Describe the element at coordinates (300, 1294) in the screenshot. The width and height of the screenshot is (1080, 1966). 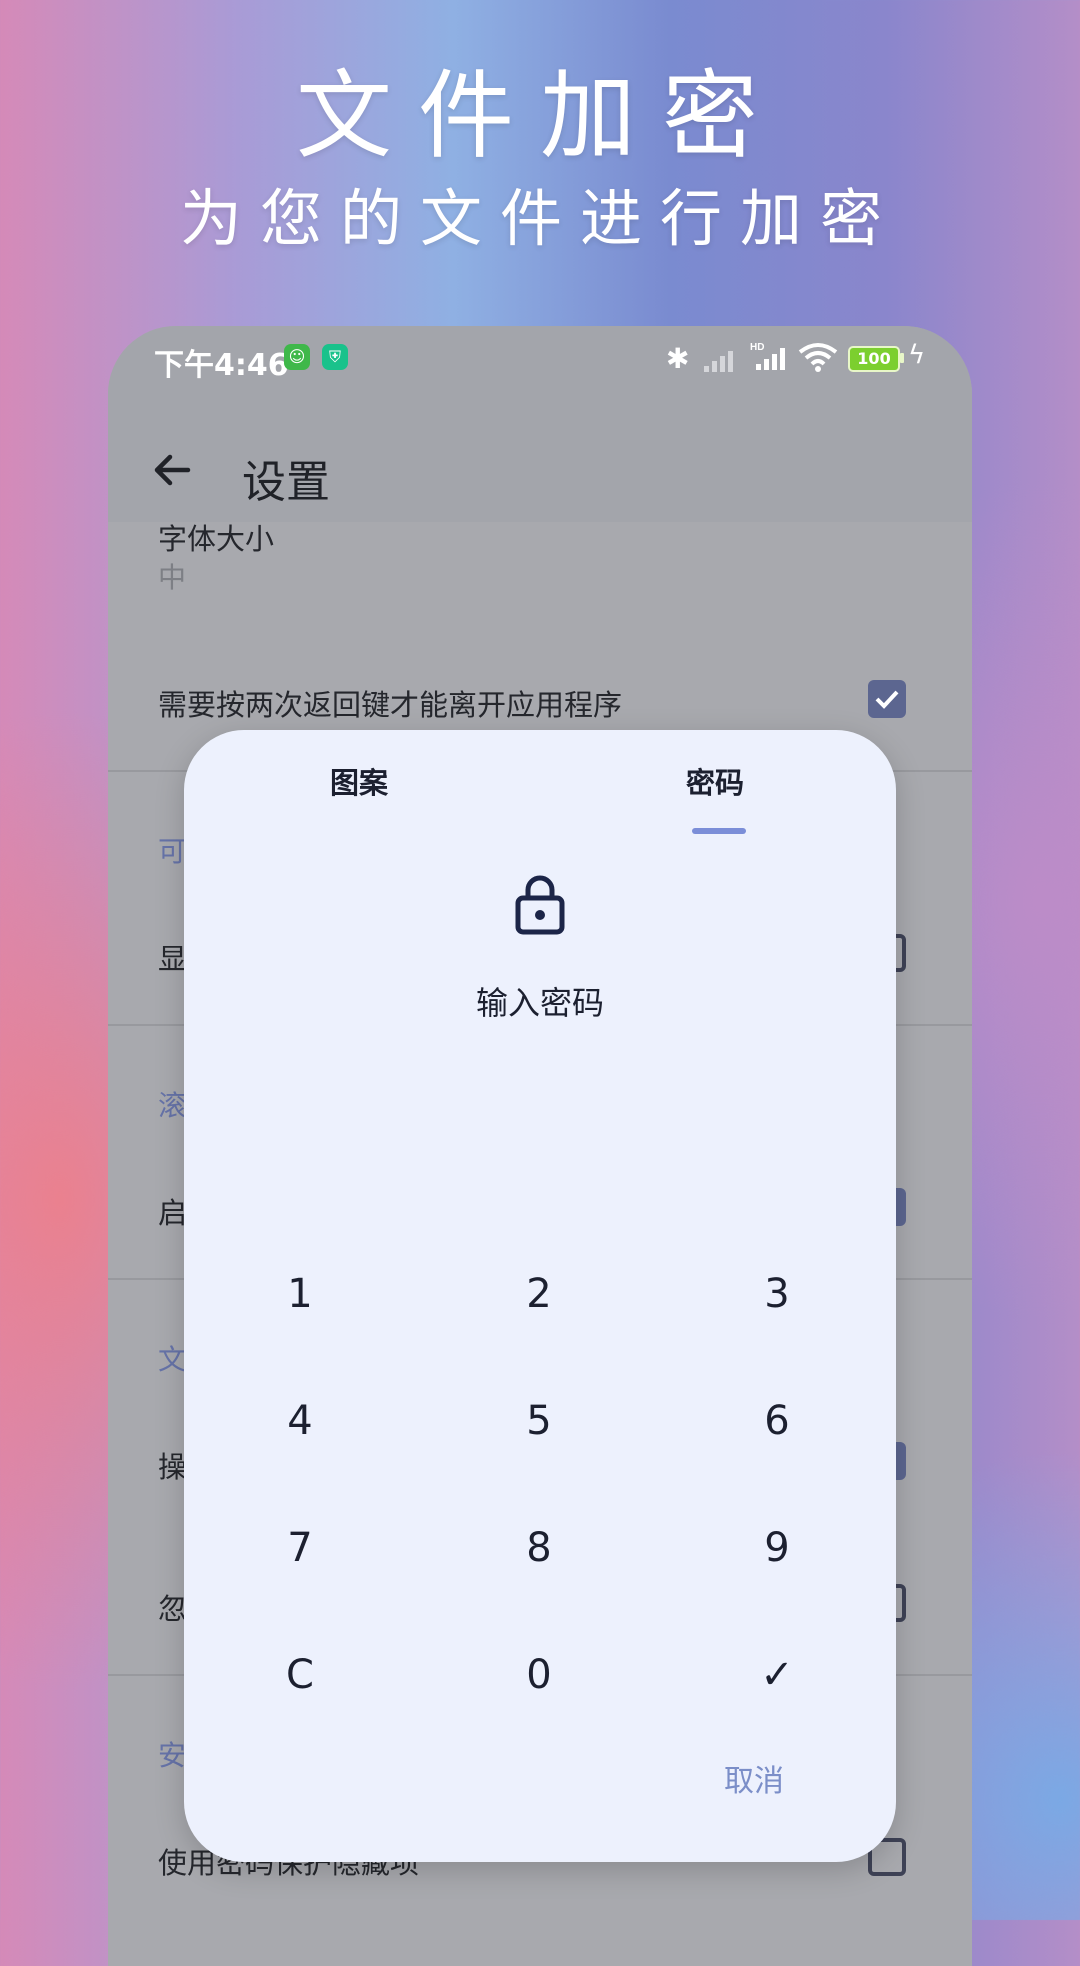
I see `key-1: 1` at that location.